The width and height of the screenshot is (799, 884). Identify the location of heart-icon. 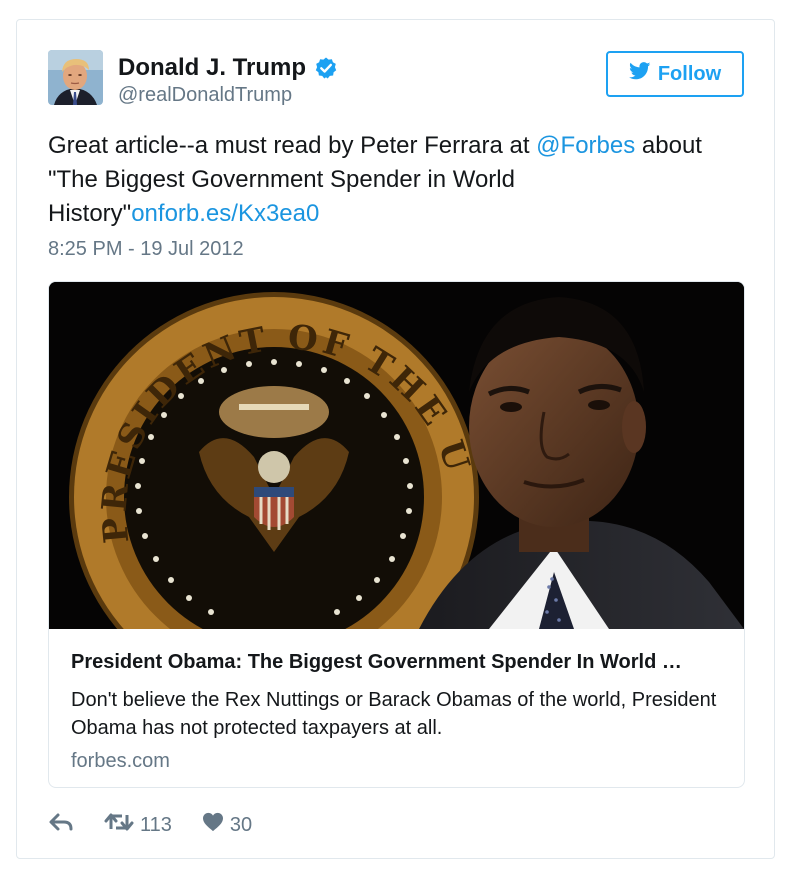
(213, 825).